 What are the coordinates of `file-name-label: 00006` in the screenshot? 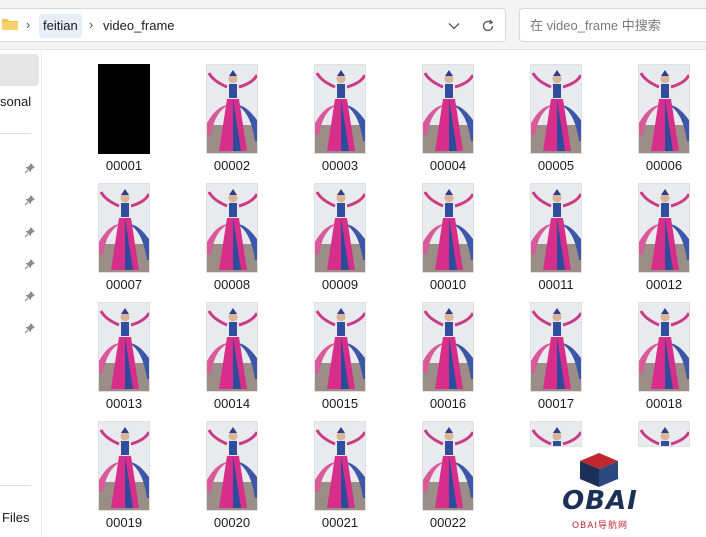 It's located at (664, 165).